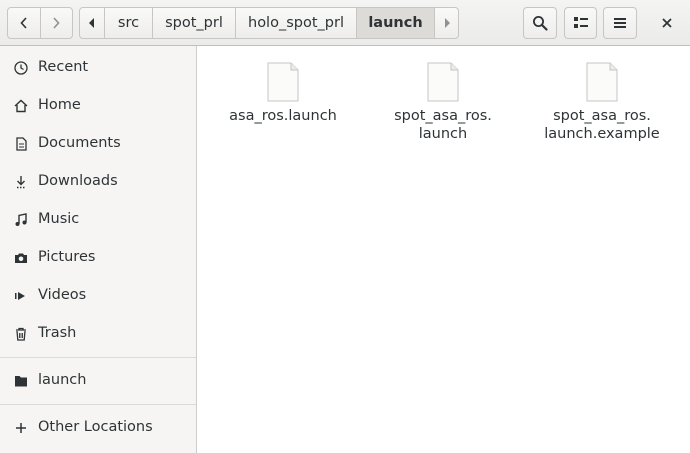 This screenshot has height=453, width=690. Describe the element at coordinates (67, 257) in the screenshot. I see `sidebar-item-label: Pictures` at that location.